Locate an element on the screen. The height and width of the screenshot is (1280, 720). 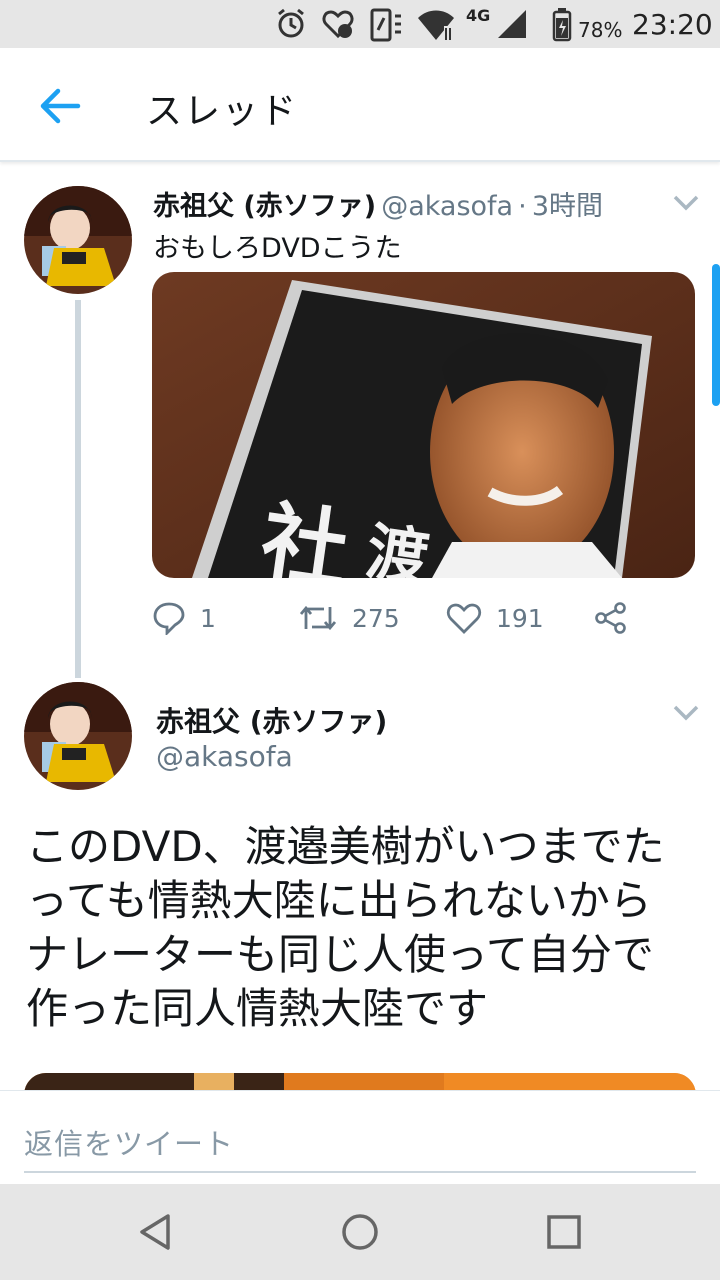
back-triangle-icon is located at coordinates (156, 1232).